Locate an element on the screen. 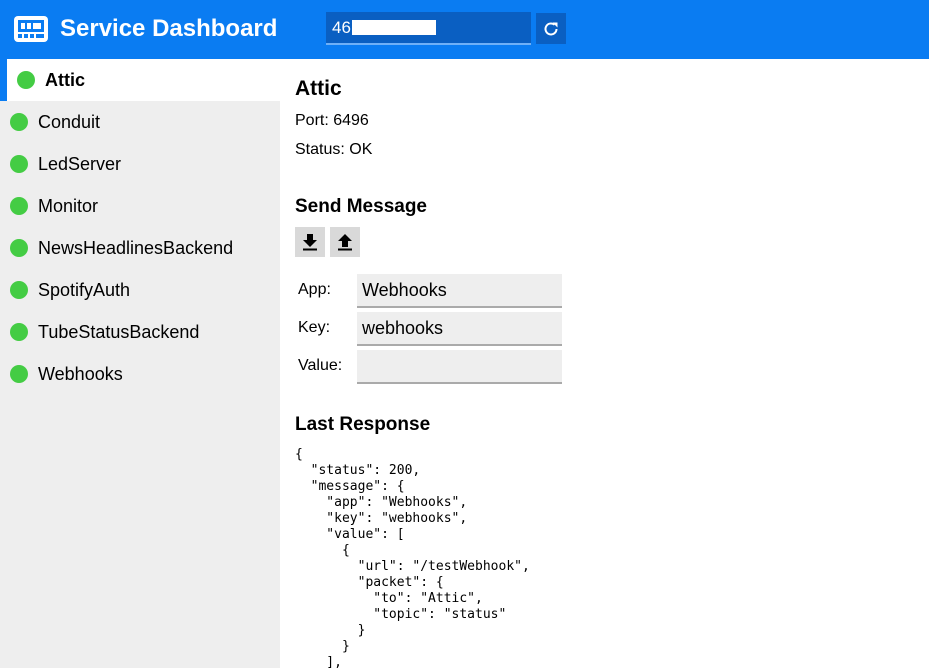 This screenshot has height=671, width=929. send-message-title: Send Message is located at coordinates (361, 206).